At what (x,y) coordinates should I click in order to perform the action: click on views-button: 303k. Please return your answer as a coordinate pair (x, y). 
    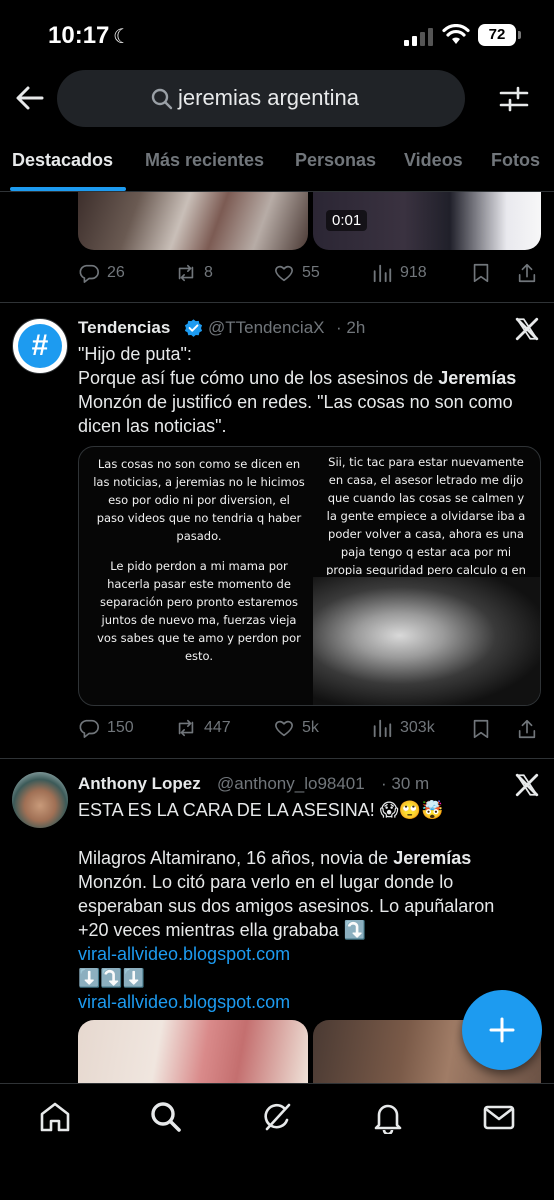
    Looking at the image, I should click on (403, 728).